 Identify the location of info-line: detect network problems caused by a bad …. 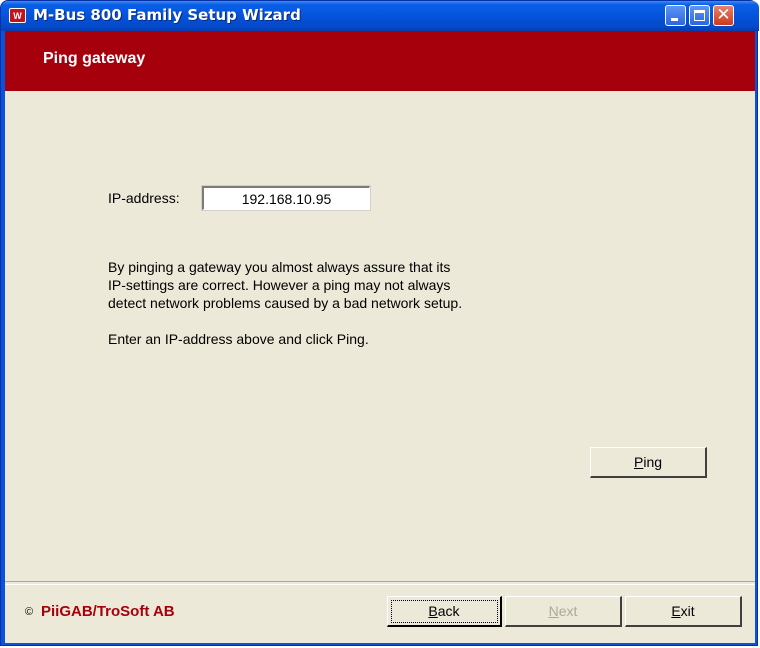
(285, 303).